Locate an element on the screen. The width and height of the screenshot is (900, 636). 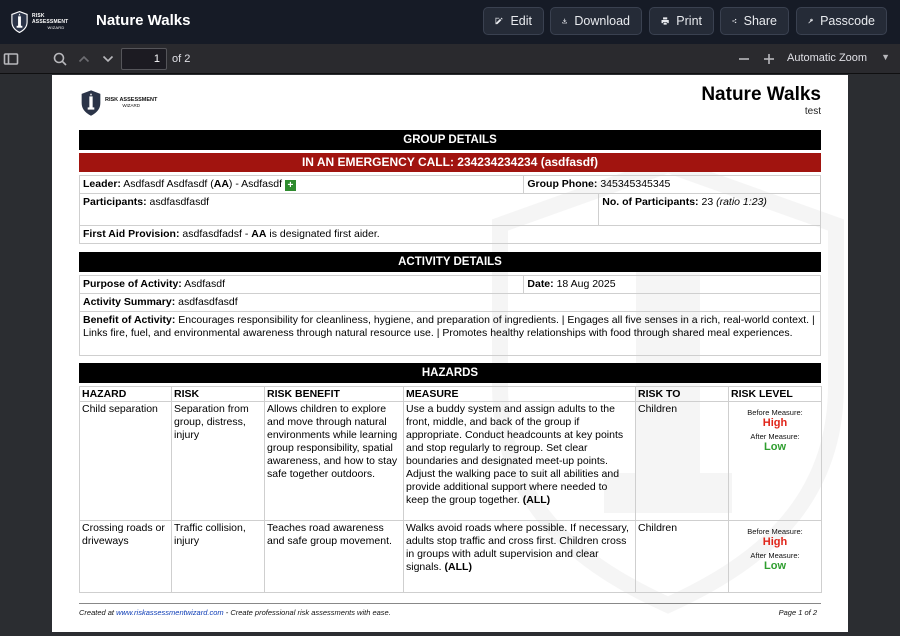
group-phone-cell: Group Phone: 345345345345 is located at coordinates (672, 185).